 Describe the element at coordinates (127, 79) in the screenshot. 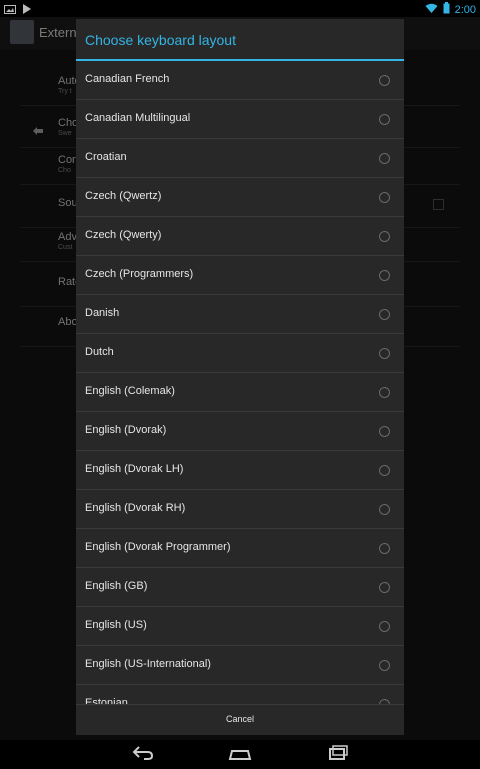

I see `layout-option-label: Canadian French` at that location.